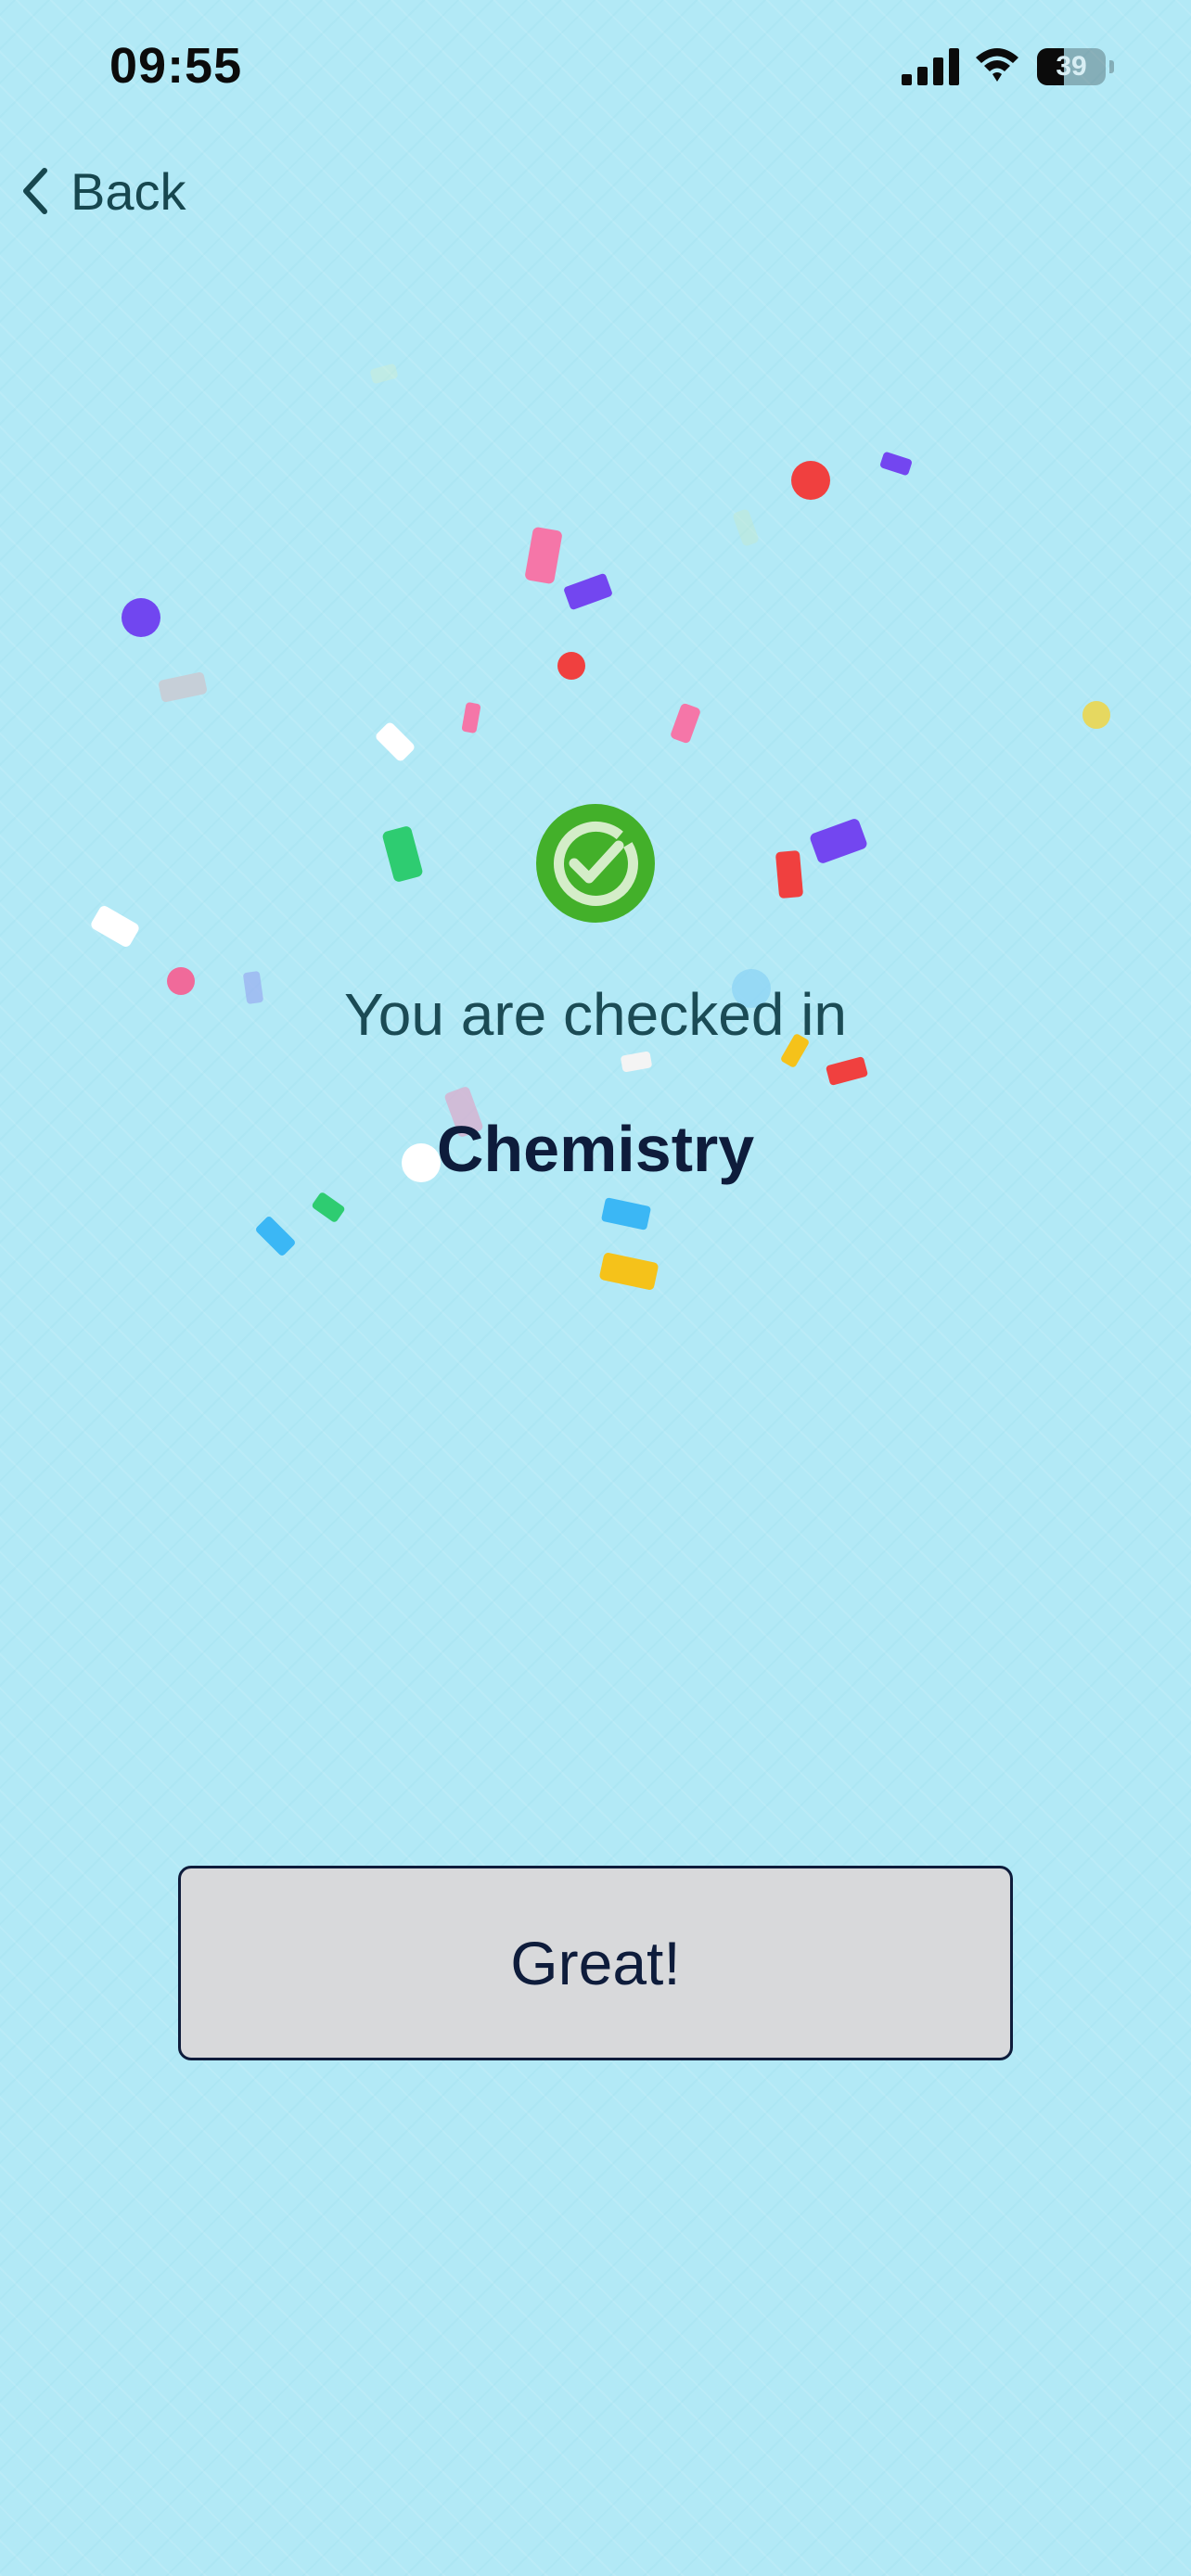 The width and height of the screenshot is (1191, 2576). I want to click on wifi-icon, so click(997, 65).